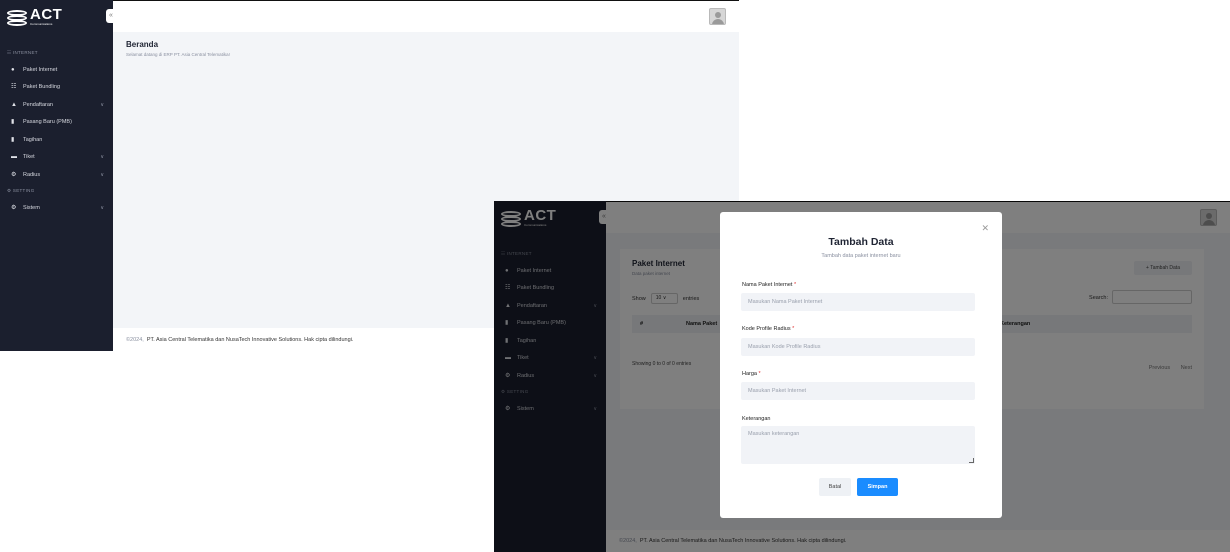  Describe the element at coordinates (56, 105) in the screenshot. I see `sidebar-item-pendaftaran: ▲ Pendaftaran ∨` at that location.